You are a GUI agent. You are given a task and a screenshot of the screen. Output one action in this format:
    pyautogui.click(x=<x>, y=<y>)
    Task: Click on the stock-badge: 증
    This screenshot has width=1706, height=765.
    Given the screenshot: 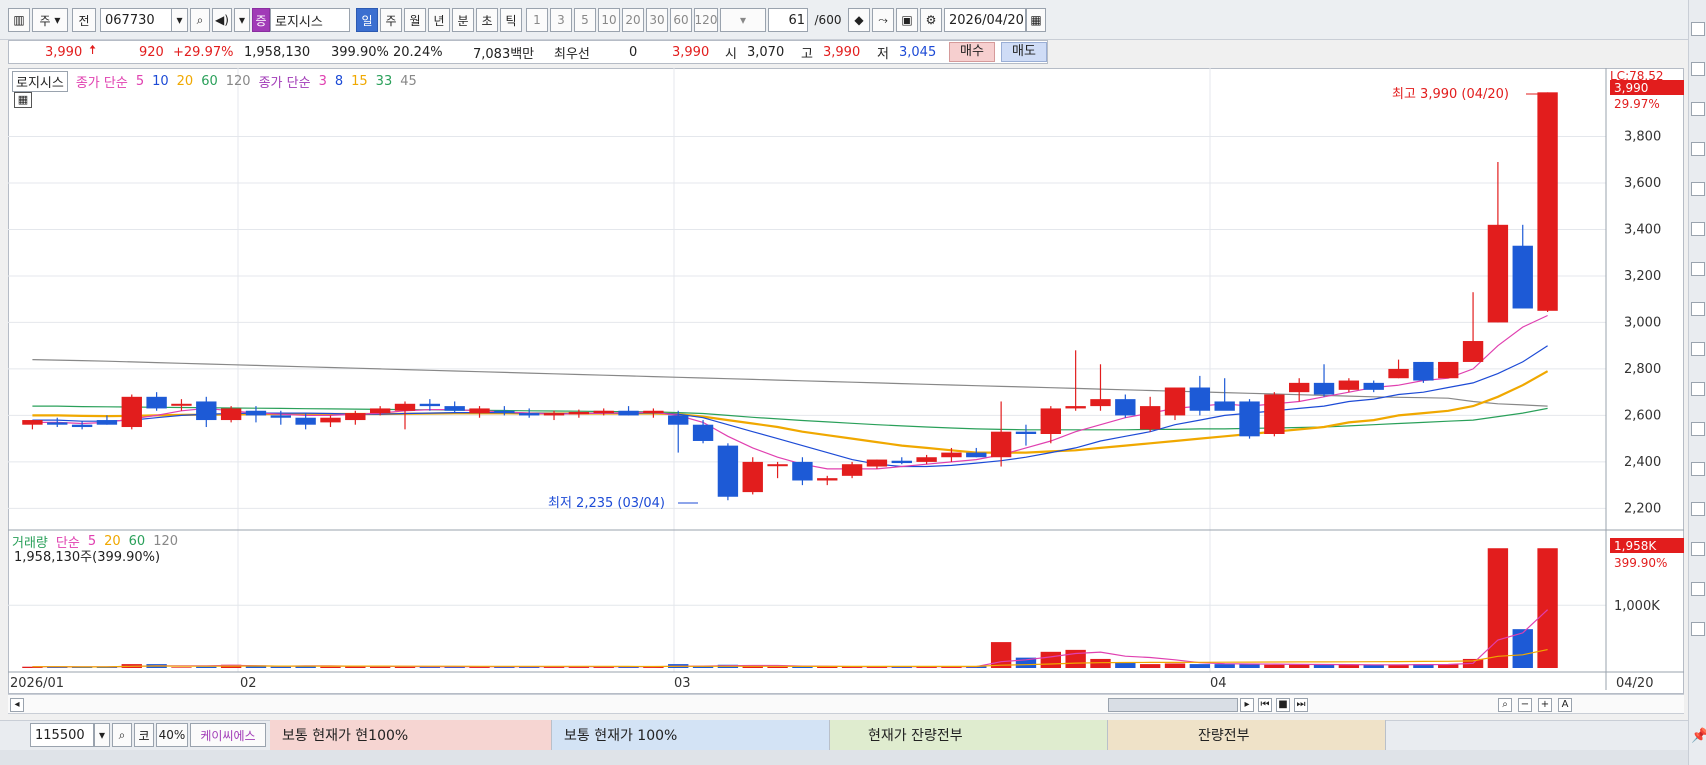 What is the action you would take?
    pyautogui.click(x=261, y=20)
    